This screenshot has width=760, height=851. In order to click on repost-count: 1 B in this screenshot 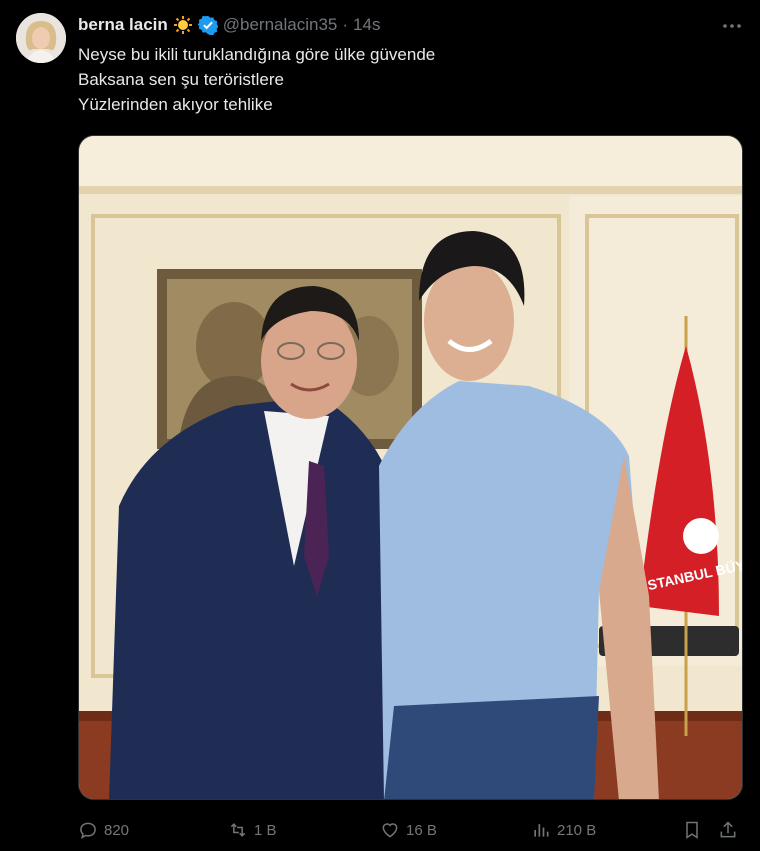, I will do `click(265, 830)`.